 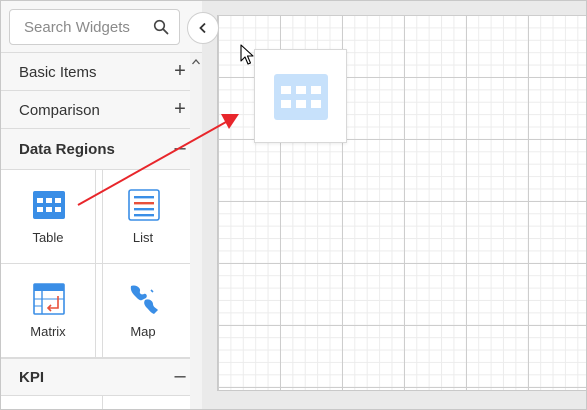 I want to click on kpi-items, so click(x=95, y=402).